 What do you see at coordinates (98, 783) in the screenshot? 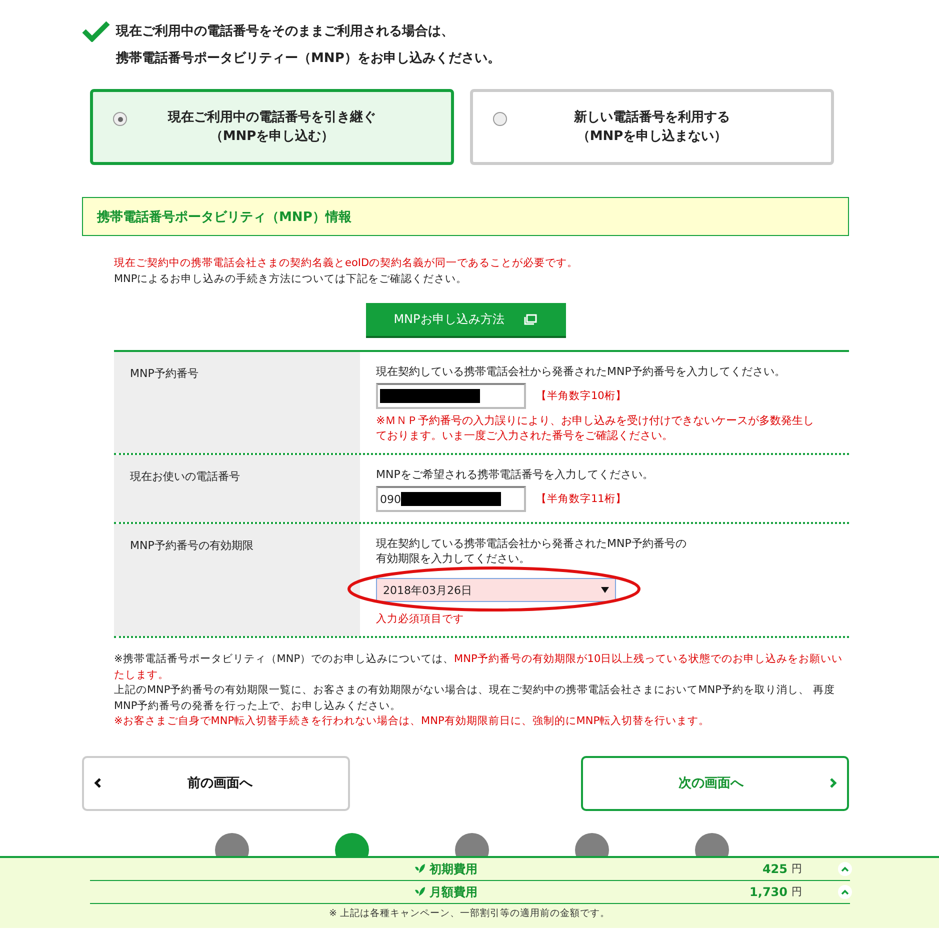
I see `chevron-left-icon` at bounding box center [98, 783].